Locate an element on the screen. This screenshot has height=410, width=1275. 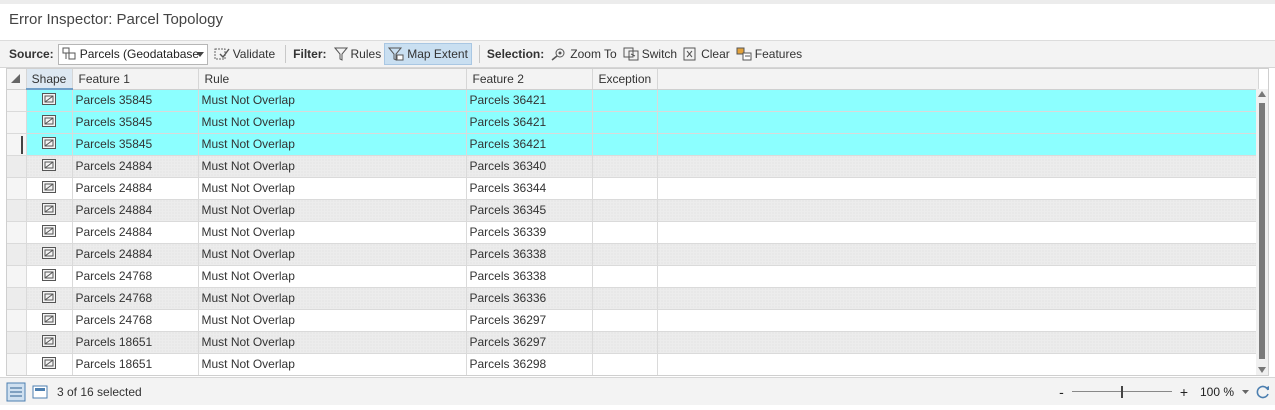
scrollbar-thumb is located at coordinates (1262, 231).